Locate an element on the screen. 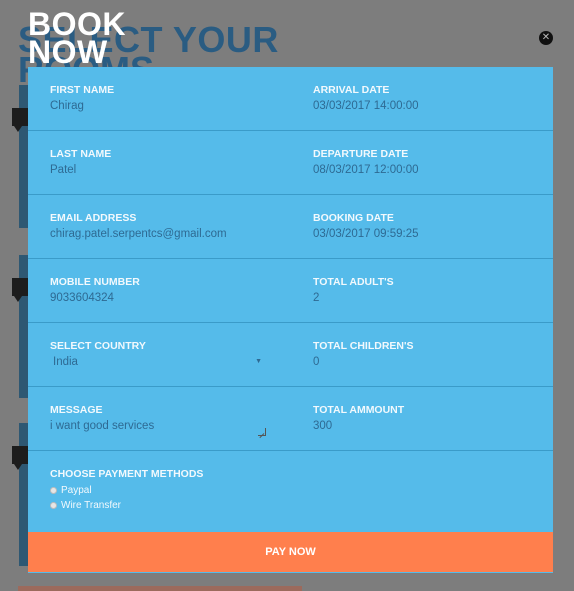 The height and width of the screenshot is (591, 574). arrival-date-label: ARRIVAL DATE is located at coordinates (351, 90).